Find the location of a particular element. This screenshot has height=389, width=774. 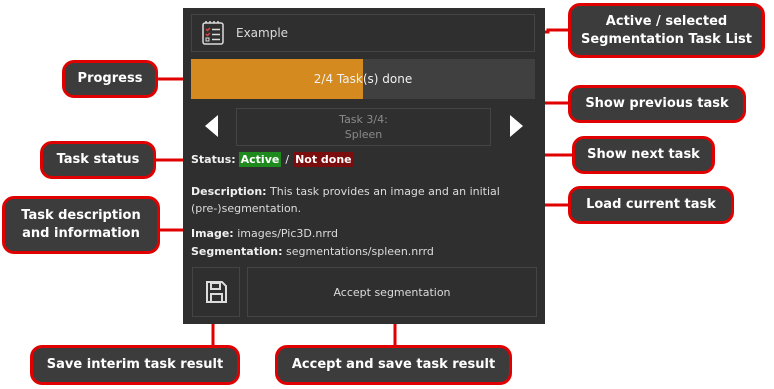

progress-text: 2/4 Task(s) done is located at coordinates (363, 79).